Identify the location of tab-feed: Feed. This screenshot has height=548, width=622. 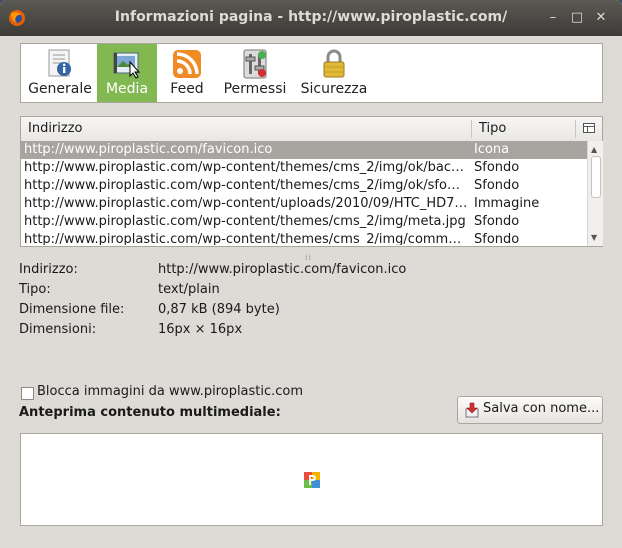
(187, 73).